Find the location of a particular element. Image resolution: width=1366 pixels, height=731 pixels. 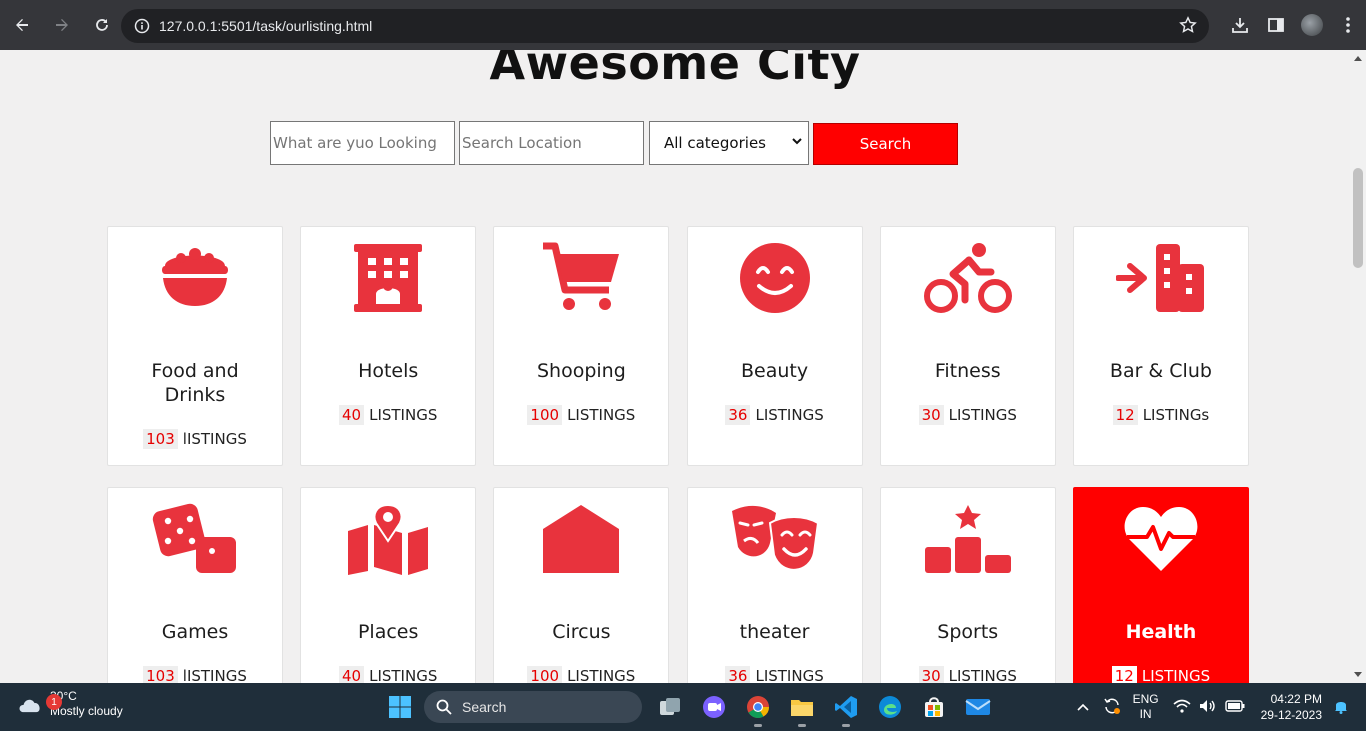

chrome-taskbar-button is located at coordinates (758, 707).